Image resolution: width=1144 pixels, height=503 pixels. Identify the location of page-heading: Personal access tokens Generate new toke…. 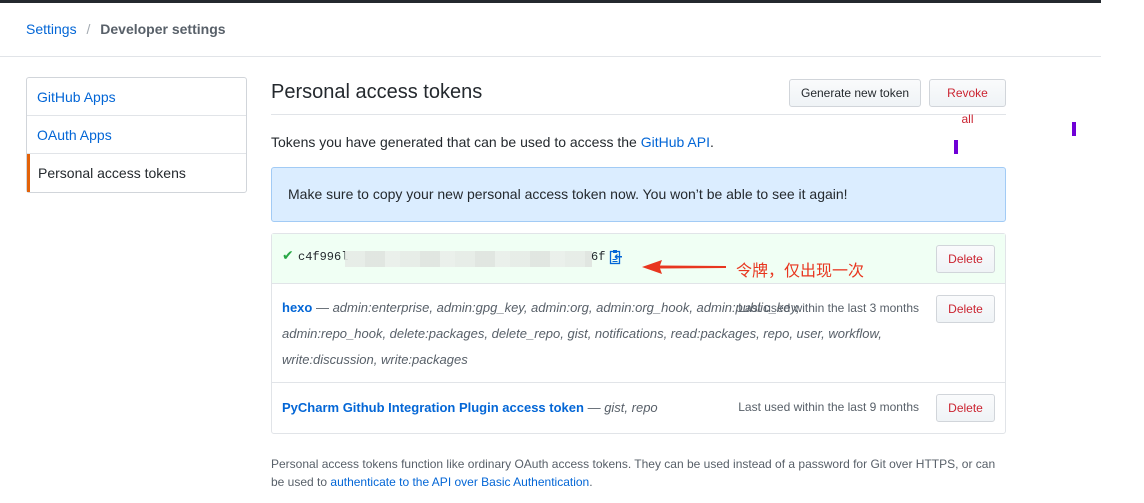
(638, 101).